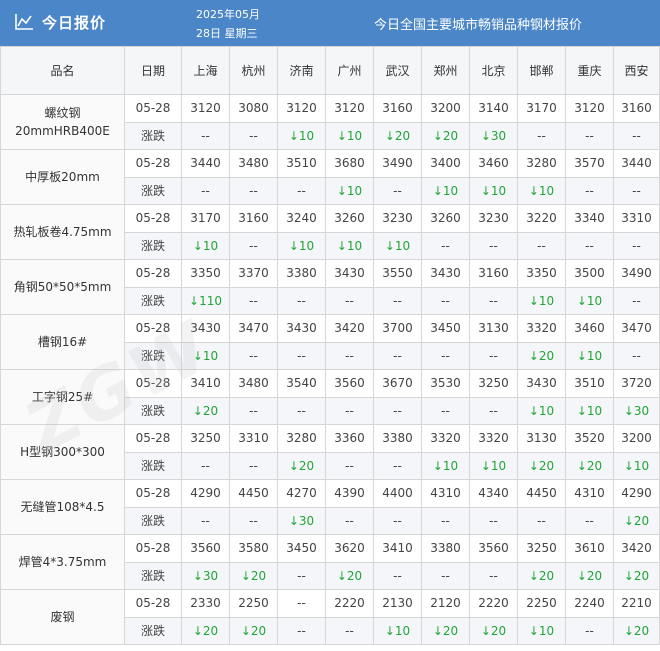 The height and width of the screenshot is (651, 660). Describe the element at coordinates (636, 438) in the screenshot. I see `price-cell: 3200` at that location.